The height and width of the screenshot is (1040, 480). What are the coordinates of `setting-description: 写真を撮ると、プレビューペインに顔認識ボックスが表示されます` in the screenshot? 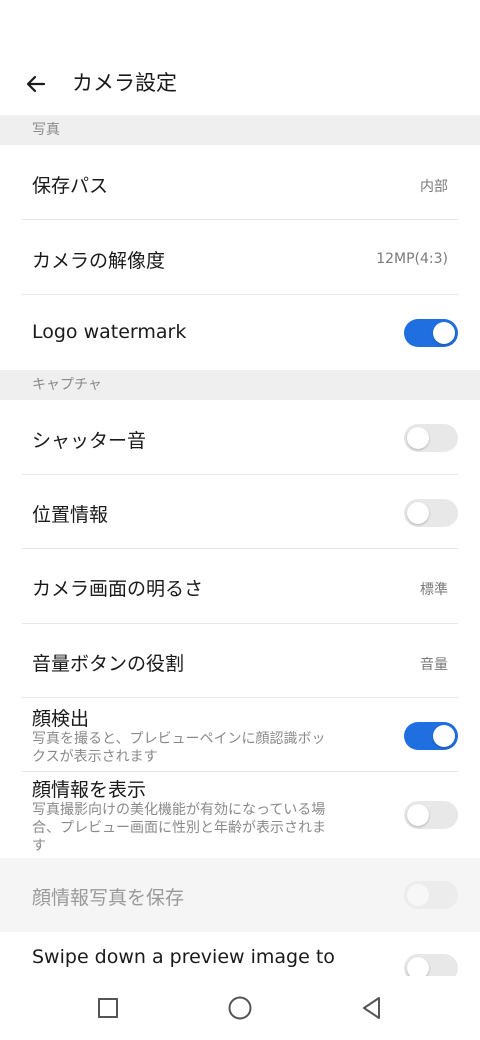 It's located at (179, 748).